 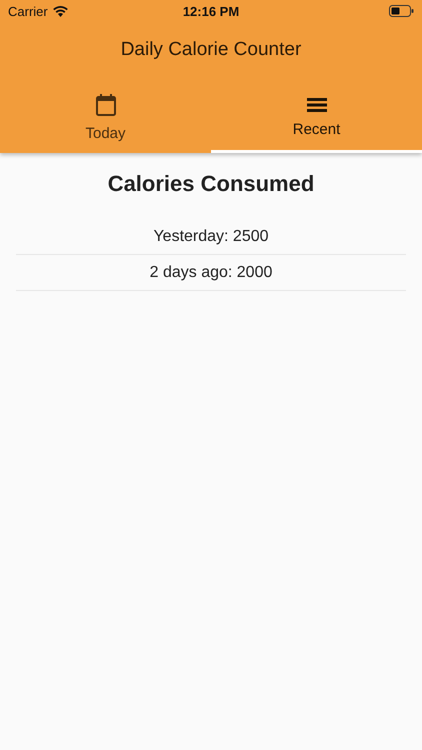 What do you see at coordinates (211, 50) in the screenshot?
I see `app-title: Daily Calorie Counter` at bounding box center [211, 50].